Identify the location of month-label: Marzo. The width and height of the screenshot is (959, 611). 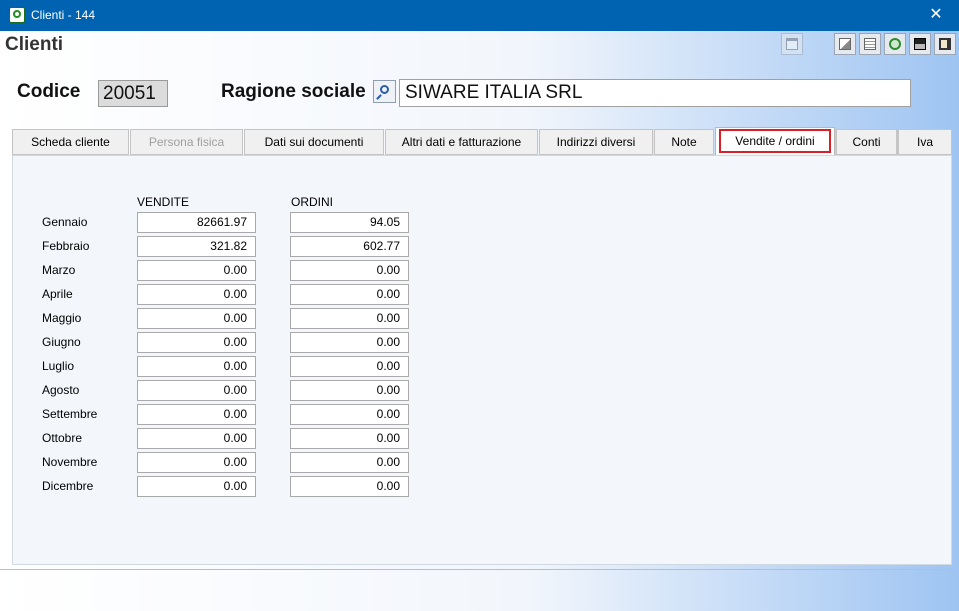
(59, 270).